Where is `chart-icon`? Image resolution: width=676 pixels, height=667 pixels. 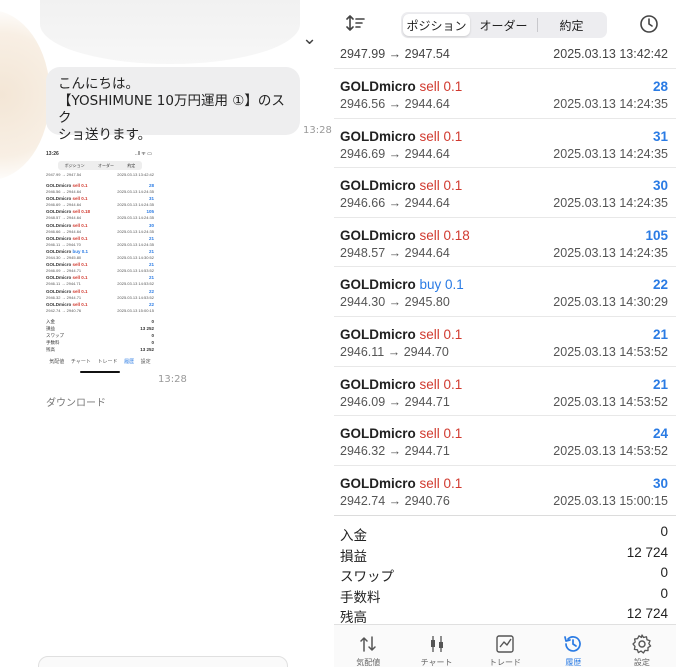
chart-icon is located at coordinates (437, 644).